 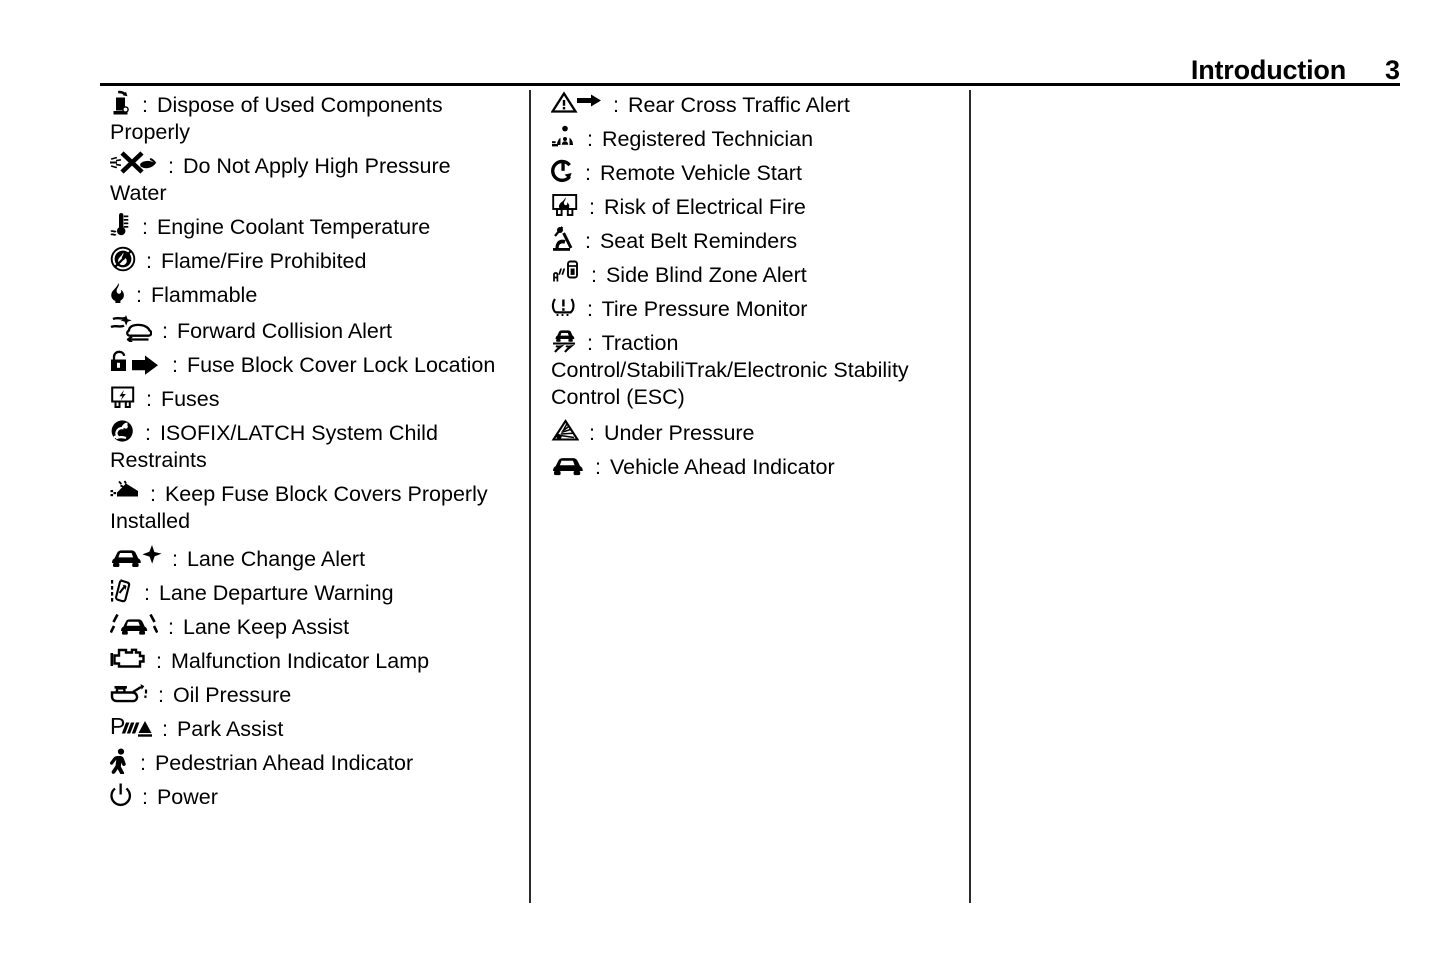 I want to click on do-not-apply-high-pressure-water-icon, so click(x=134, y=164).